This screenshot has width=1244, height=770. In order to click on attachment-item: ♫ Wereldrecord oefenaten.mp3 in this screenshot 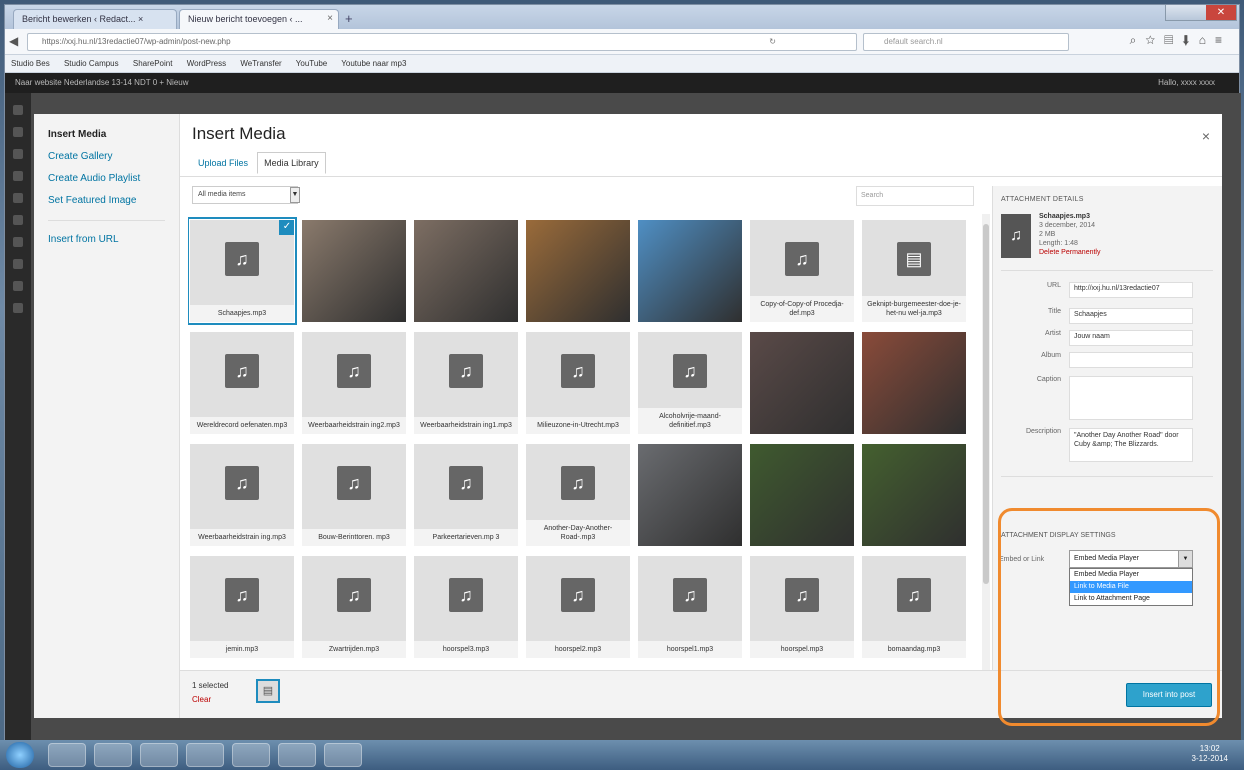, I will do `click(242, 383)`.